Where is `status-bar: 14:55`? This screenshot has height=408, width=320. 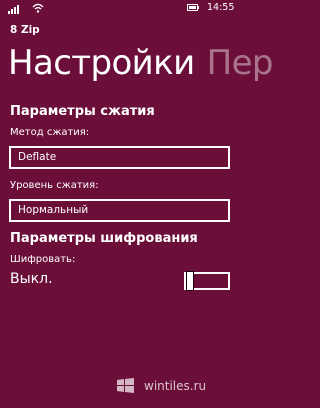 status-bar: 14:55 is located at coordinates (122, 8).